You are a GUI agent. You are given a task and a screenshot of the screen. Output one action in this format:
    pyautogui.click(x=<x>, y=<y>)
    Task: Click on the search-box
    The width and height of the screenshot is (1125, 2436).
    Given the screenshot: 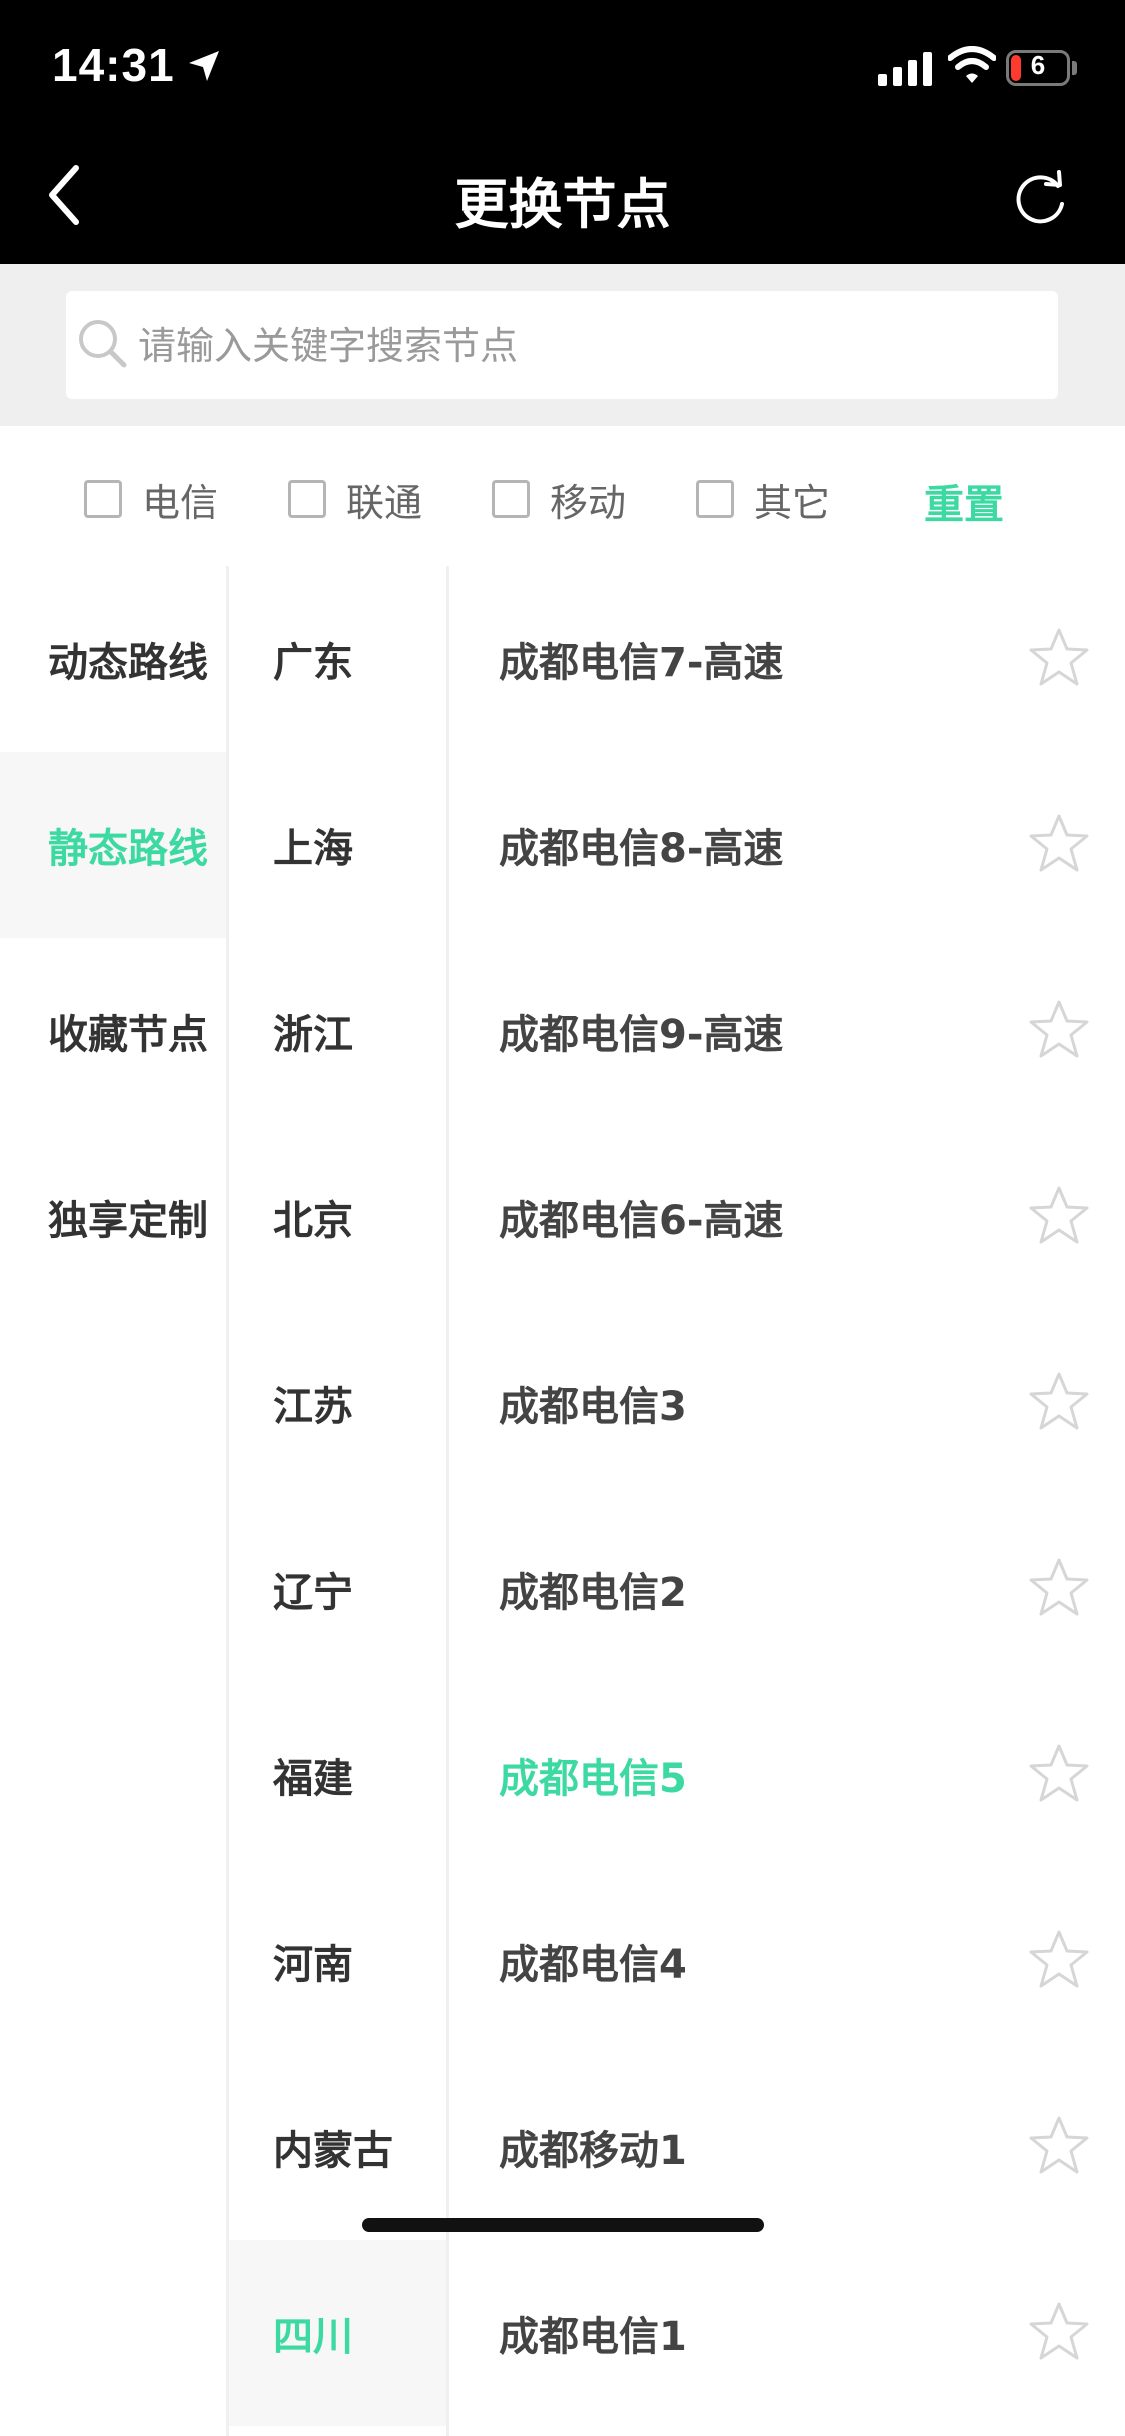 What is the action you would take?
    pyautogui.click(x=562, y=345)
    